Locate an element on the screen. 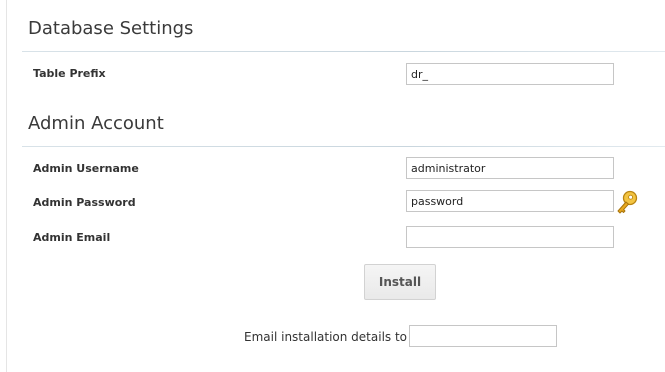 The height and width of the screenshot is (372, 665). key-icon-graphic is located at coordinates (627, 202).